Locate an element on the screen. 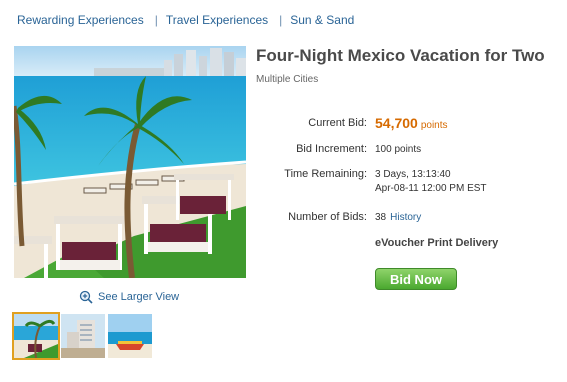 Image resolution: width=567 pixels, height=382 pixels. history-link: History is located at coordinates (405, 217).